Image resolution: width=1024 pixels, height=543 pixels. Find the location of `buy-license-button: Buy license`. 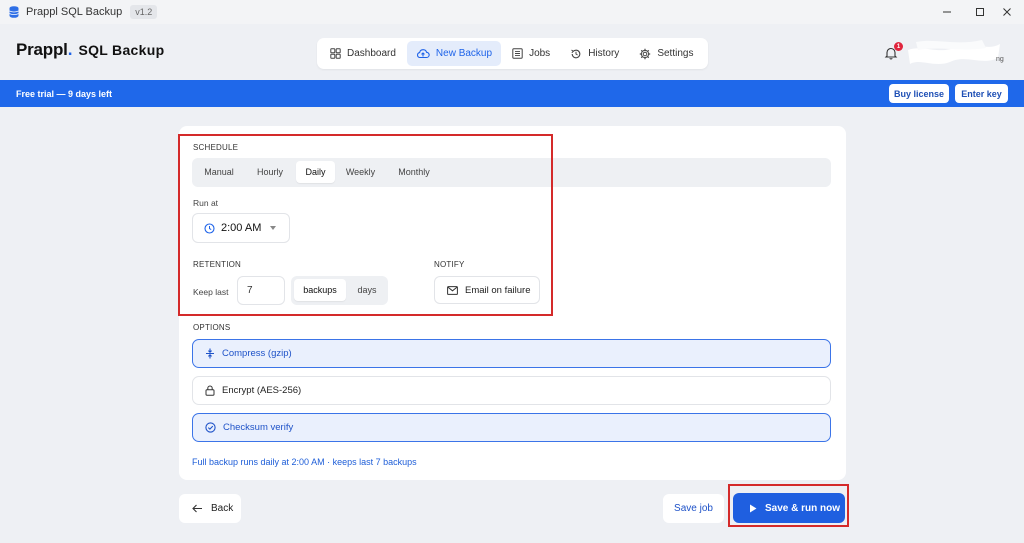

buy-license-button: Buy license is located at coordinates (919, 93).